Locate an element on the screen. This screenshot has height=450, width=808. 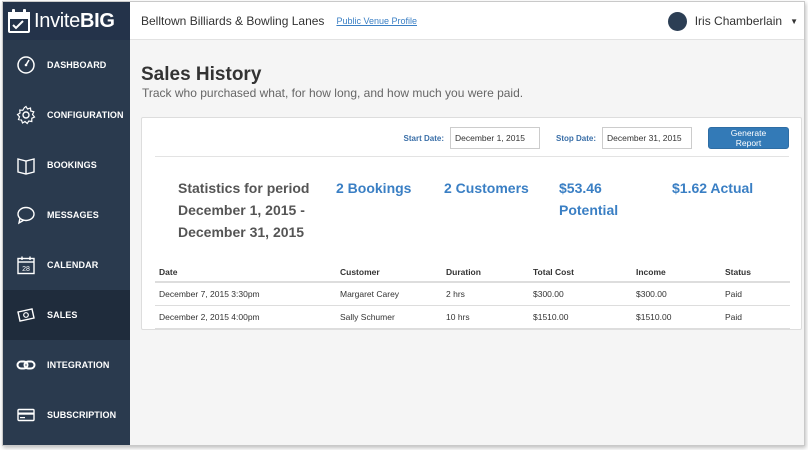
stat-bookings: 2 Bookings is located at coordinates (374, 188).